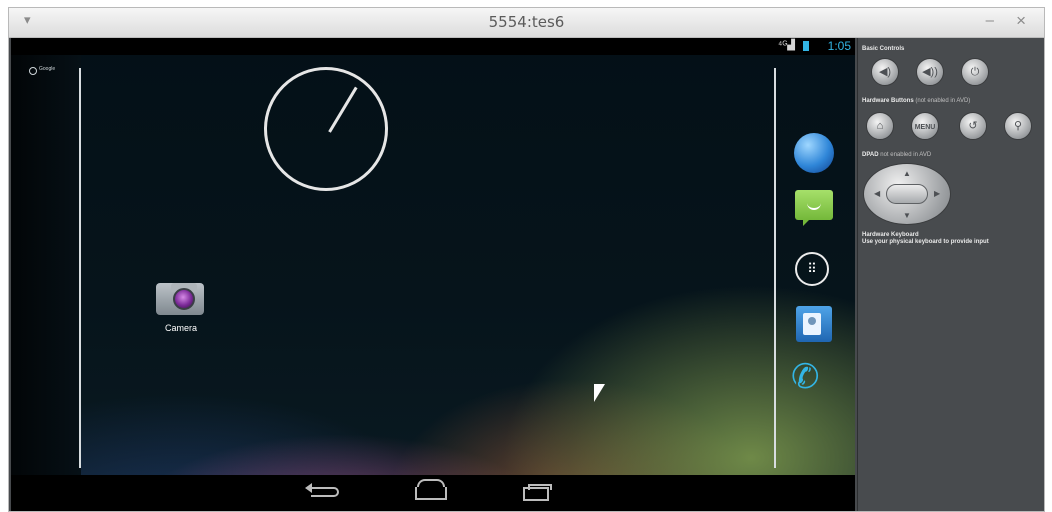 The width and height of the screenshot is (1052, 512). What do you see at coordinates (880, 126) in the screenshot?
I see `home-button: ⌂` at bounding box center [880, 126].